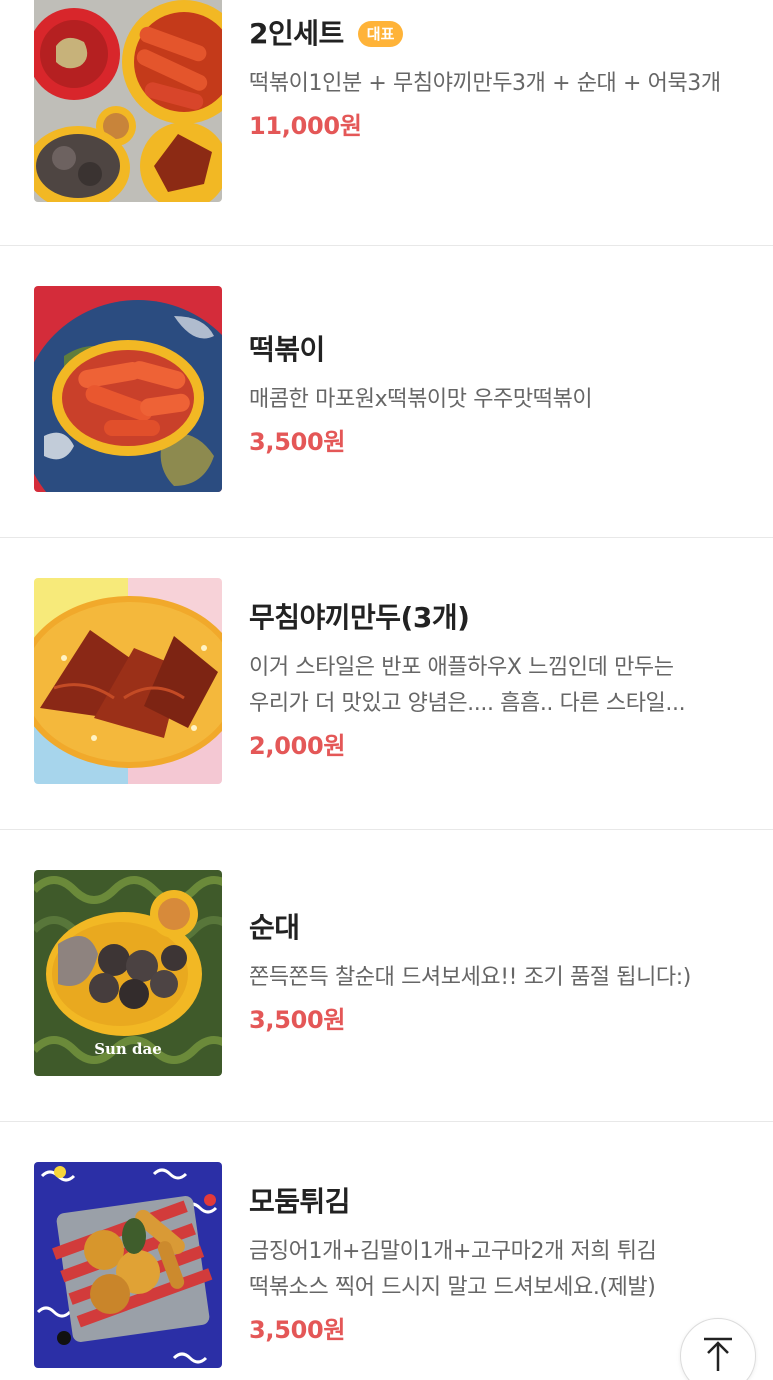 The height and width of the screenshot is (1380, 773). I want to click on menu-name: 모둠튀김, so click(300, 1201).